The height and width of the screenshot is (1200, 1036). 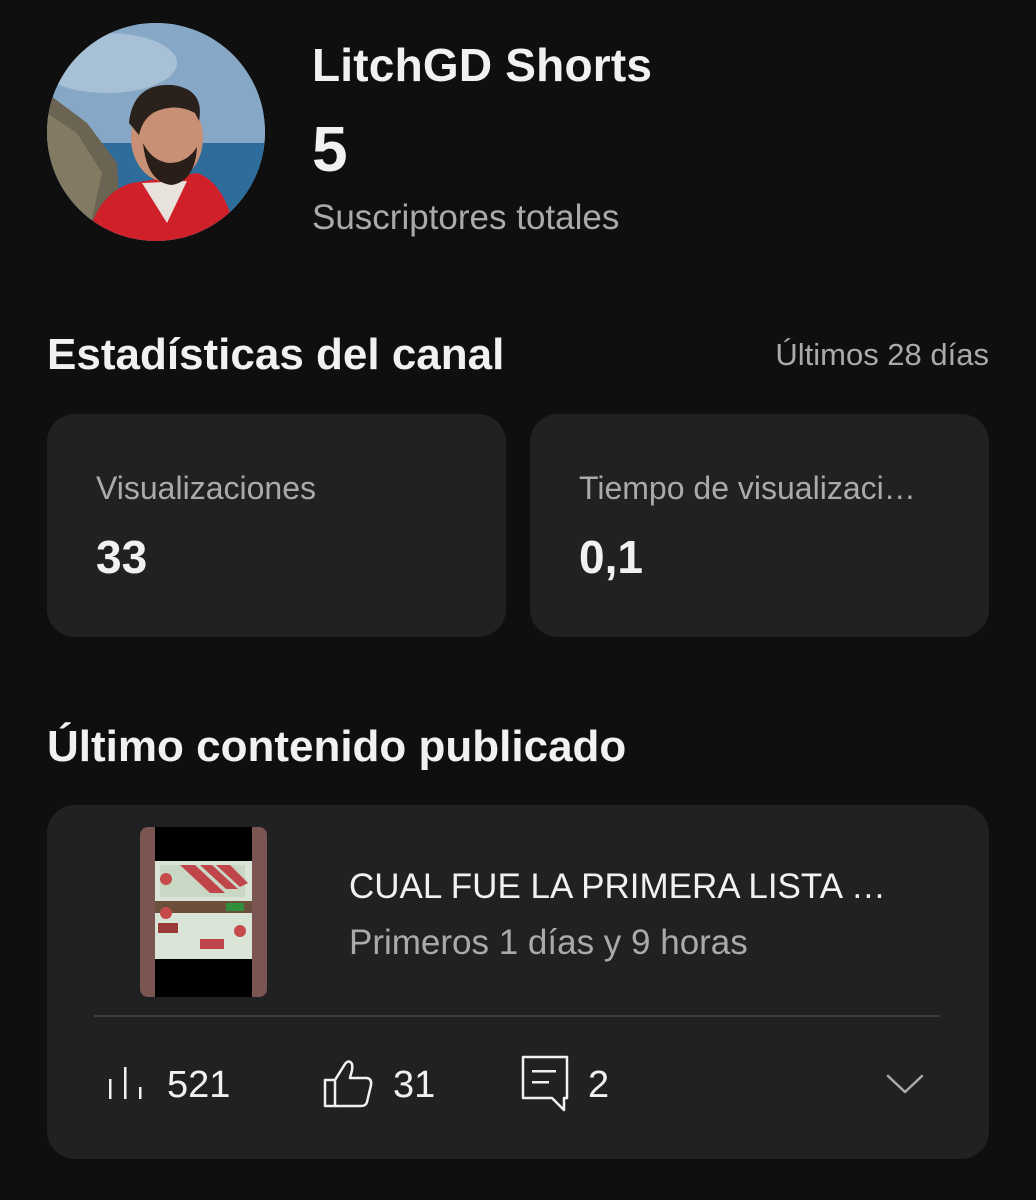 I want to click on video-period: Primeros 1 días y 9 horas, so click(x=548, y=942).